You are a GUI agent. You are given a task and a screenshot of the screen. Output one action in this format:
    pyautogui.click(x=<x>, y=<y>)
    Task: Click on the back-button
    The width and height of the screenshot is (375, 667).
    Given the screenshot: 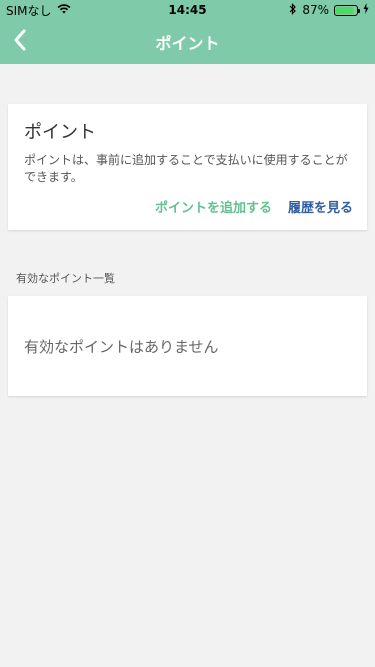 What is the action you would take?
    pyautogui.click(x=20, y=42)
    